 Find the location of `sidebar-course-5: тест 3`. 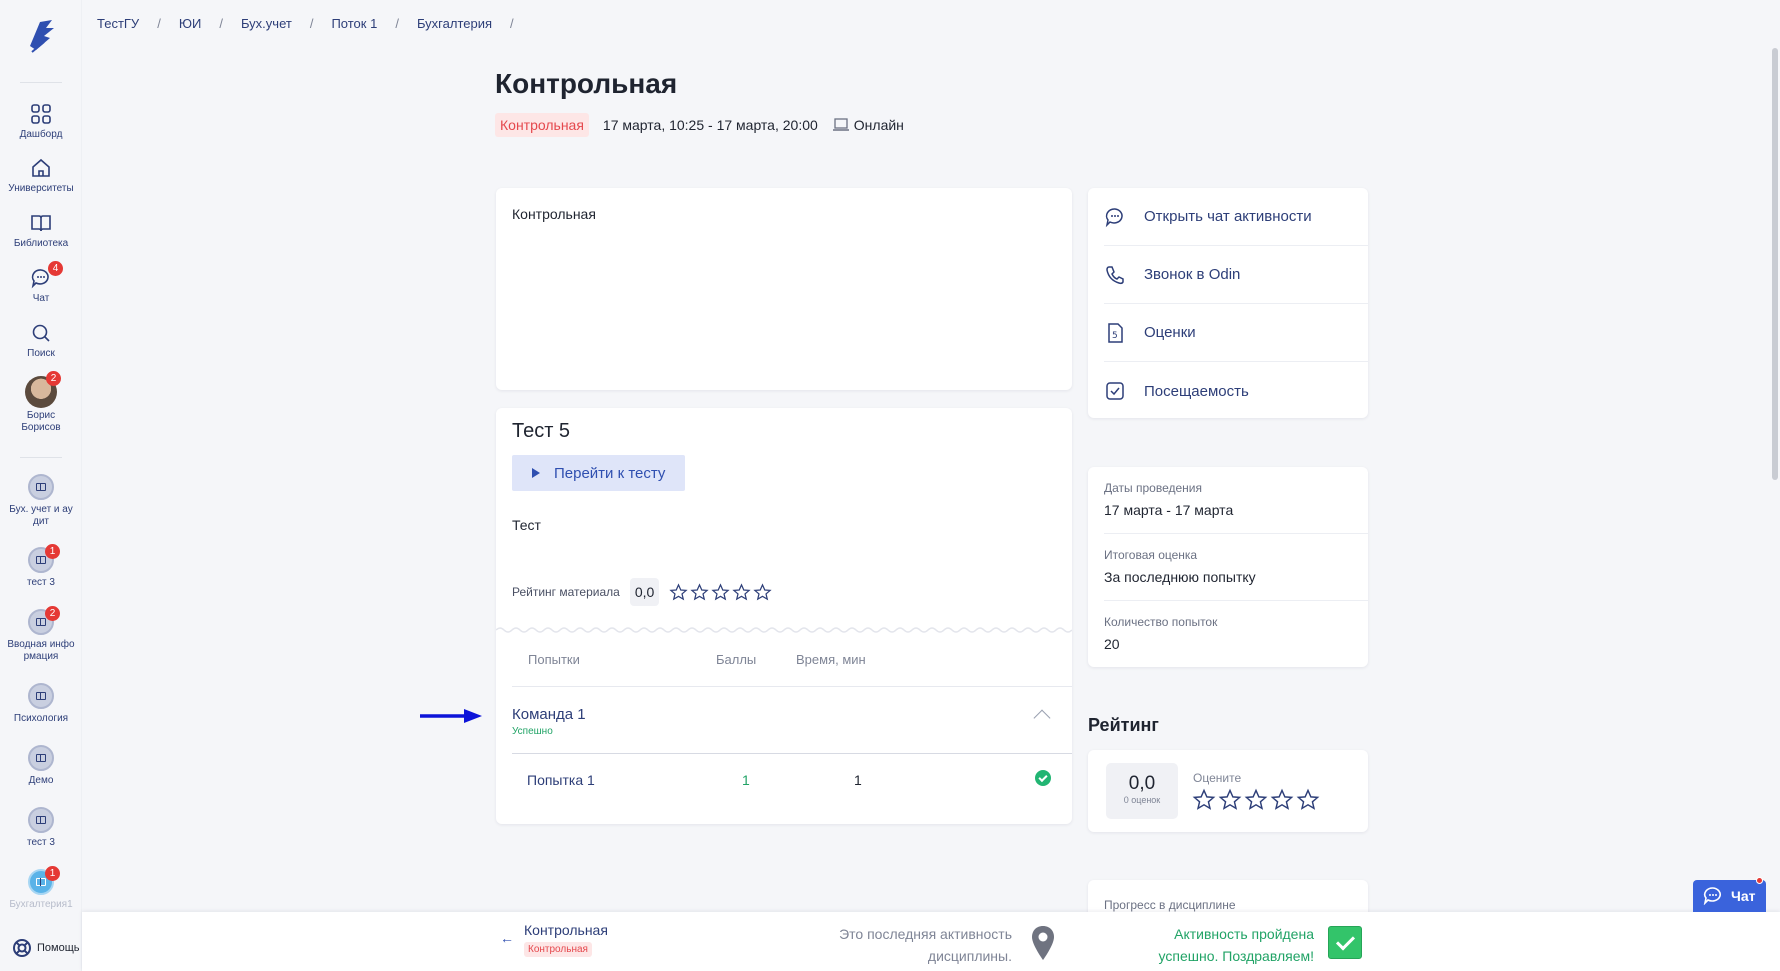

sidebar-course-5: тест 3 is located at coordinates (41, 828).